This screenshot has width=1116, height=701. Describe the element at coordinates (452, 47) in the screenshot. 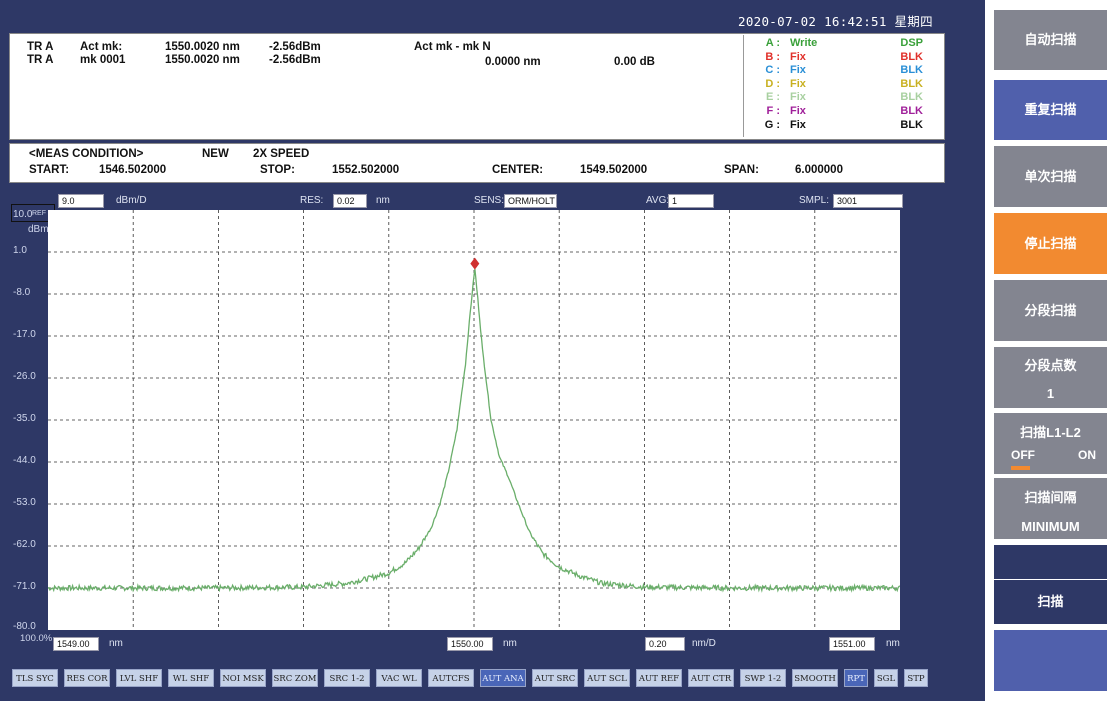

I see `delta-label: Act mk - mk N` at that location.